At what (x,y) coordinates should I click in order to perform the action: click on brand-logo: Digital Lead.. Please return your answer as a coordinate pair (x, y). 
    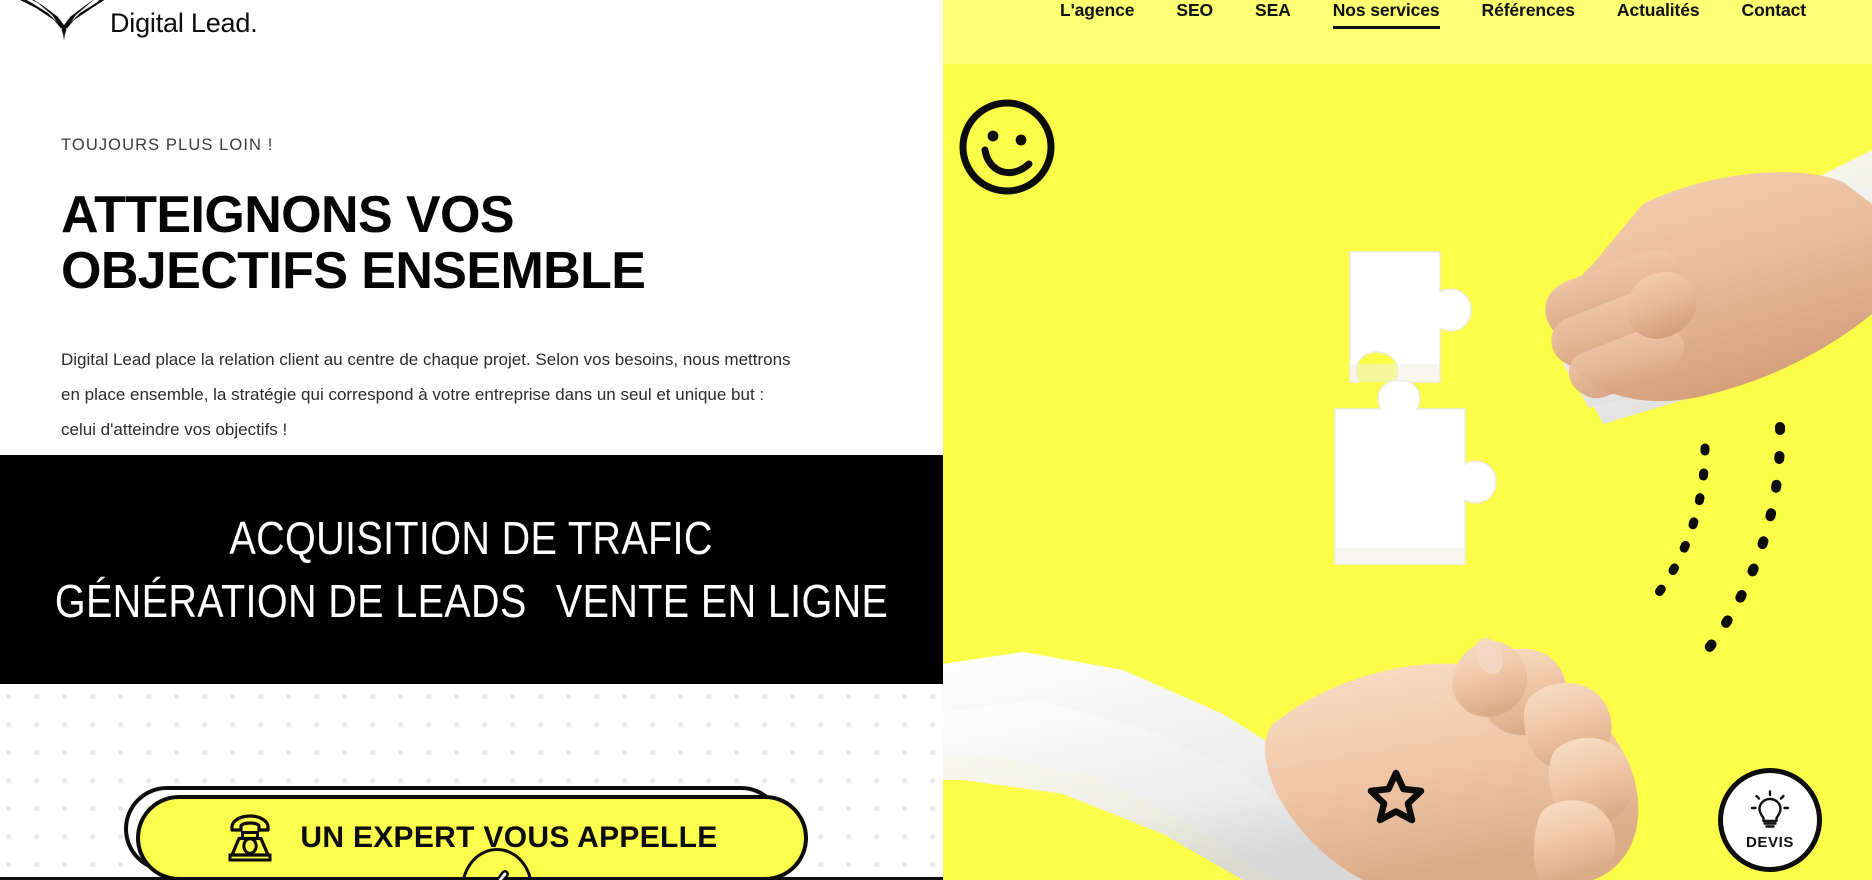
    Looking at the image, I should click on (133, 24).